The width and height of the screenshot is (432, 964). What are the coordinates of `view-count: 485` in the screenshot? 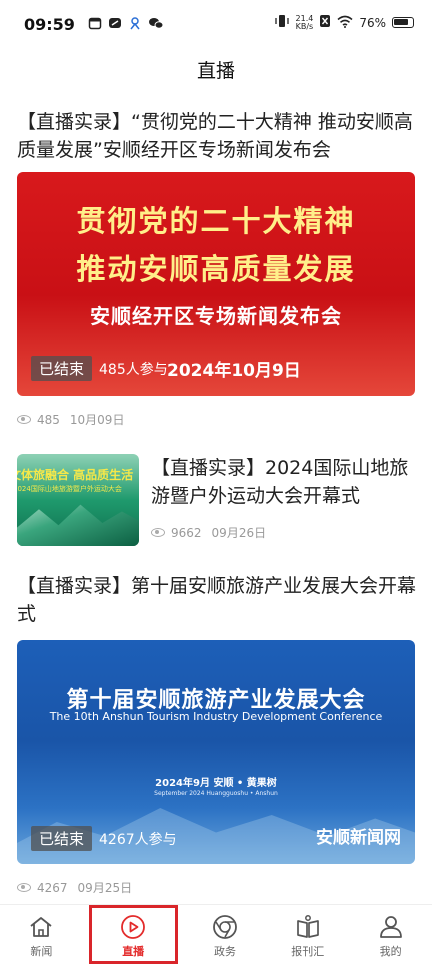 It's located at (48, 419).